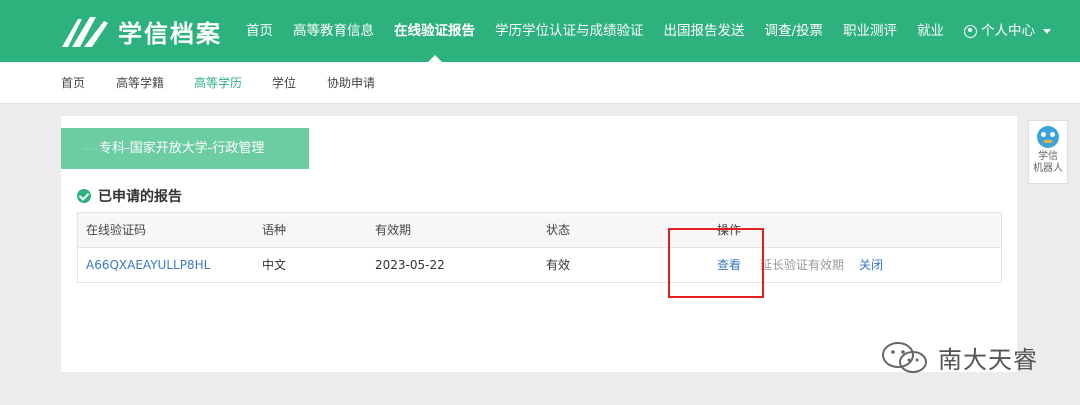 The width and height of the screenshot is (1080, 405). Describe the element at coordinates (1048, 156) in the screenshot. I see `robot-label-line1: 学信` at that location.